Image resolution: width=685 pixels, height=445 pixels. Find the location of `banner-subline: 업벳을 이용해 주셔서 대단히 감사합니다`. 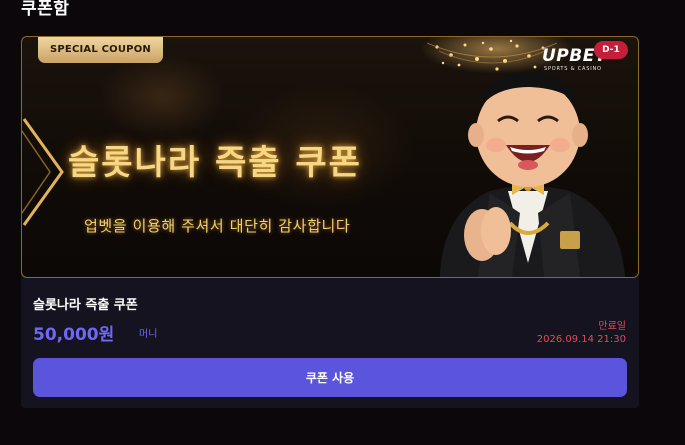

banner-subline: 업벳을 이용해 주셔서 대단히 감사합니다 is located at coordinates (217, 226).